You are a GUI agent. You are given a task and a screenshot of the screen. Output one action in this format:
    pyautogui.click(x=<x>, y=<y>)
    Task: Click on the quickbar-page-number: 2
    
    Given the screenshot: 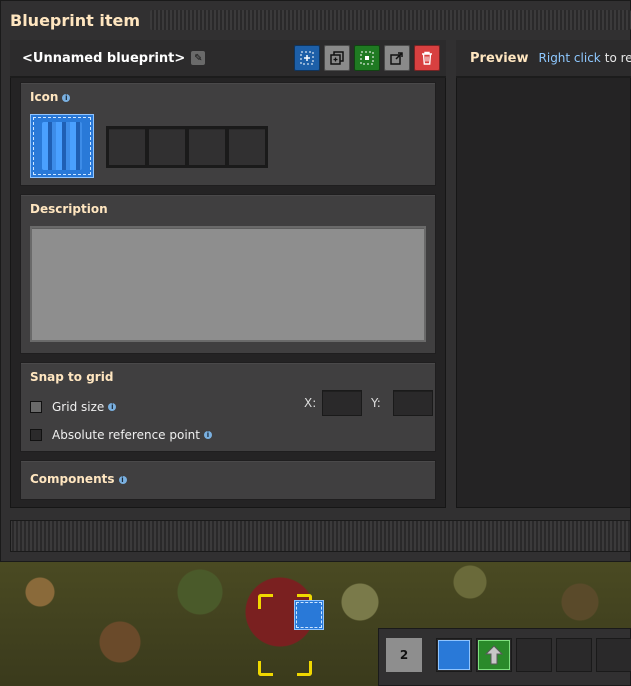 What is the action you would take?
    pyautogui.click(x=404, y=655)
    